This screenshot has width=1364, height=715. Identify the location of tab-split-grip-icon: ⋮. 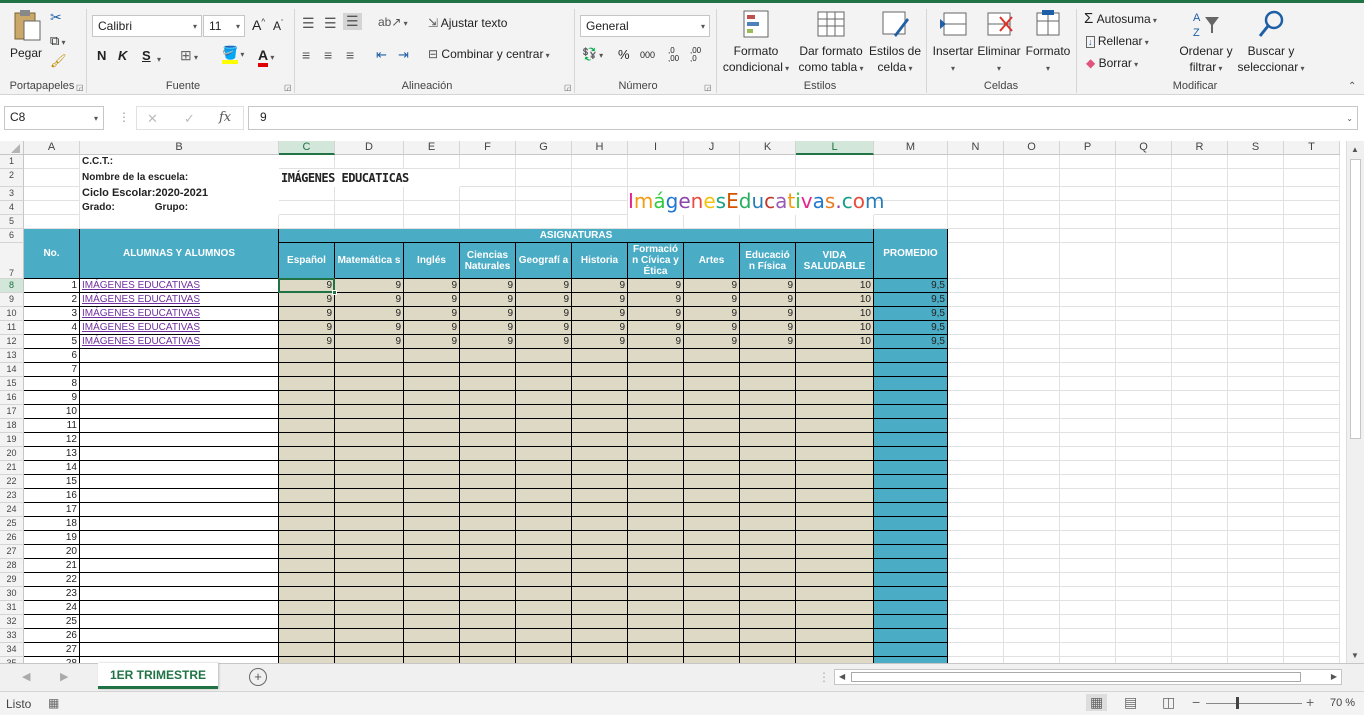
(824, 677).